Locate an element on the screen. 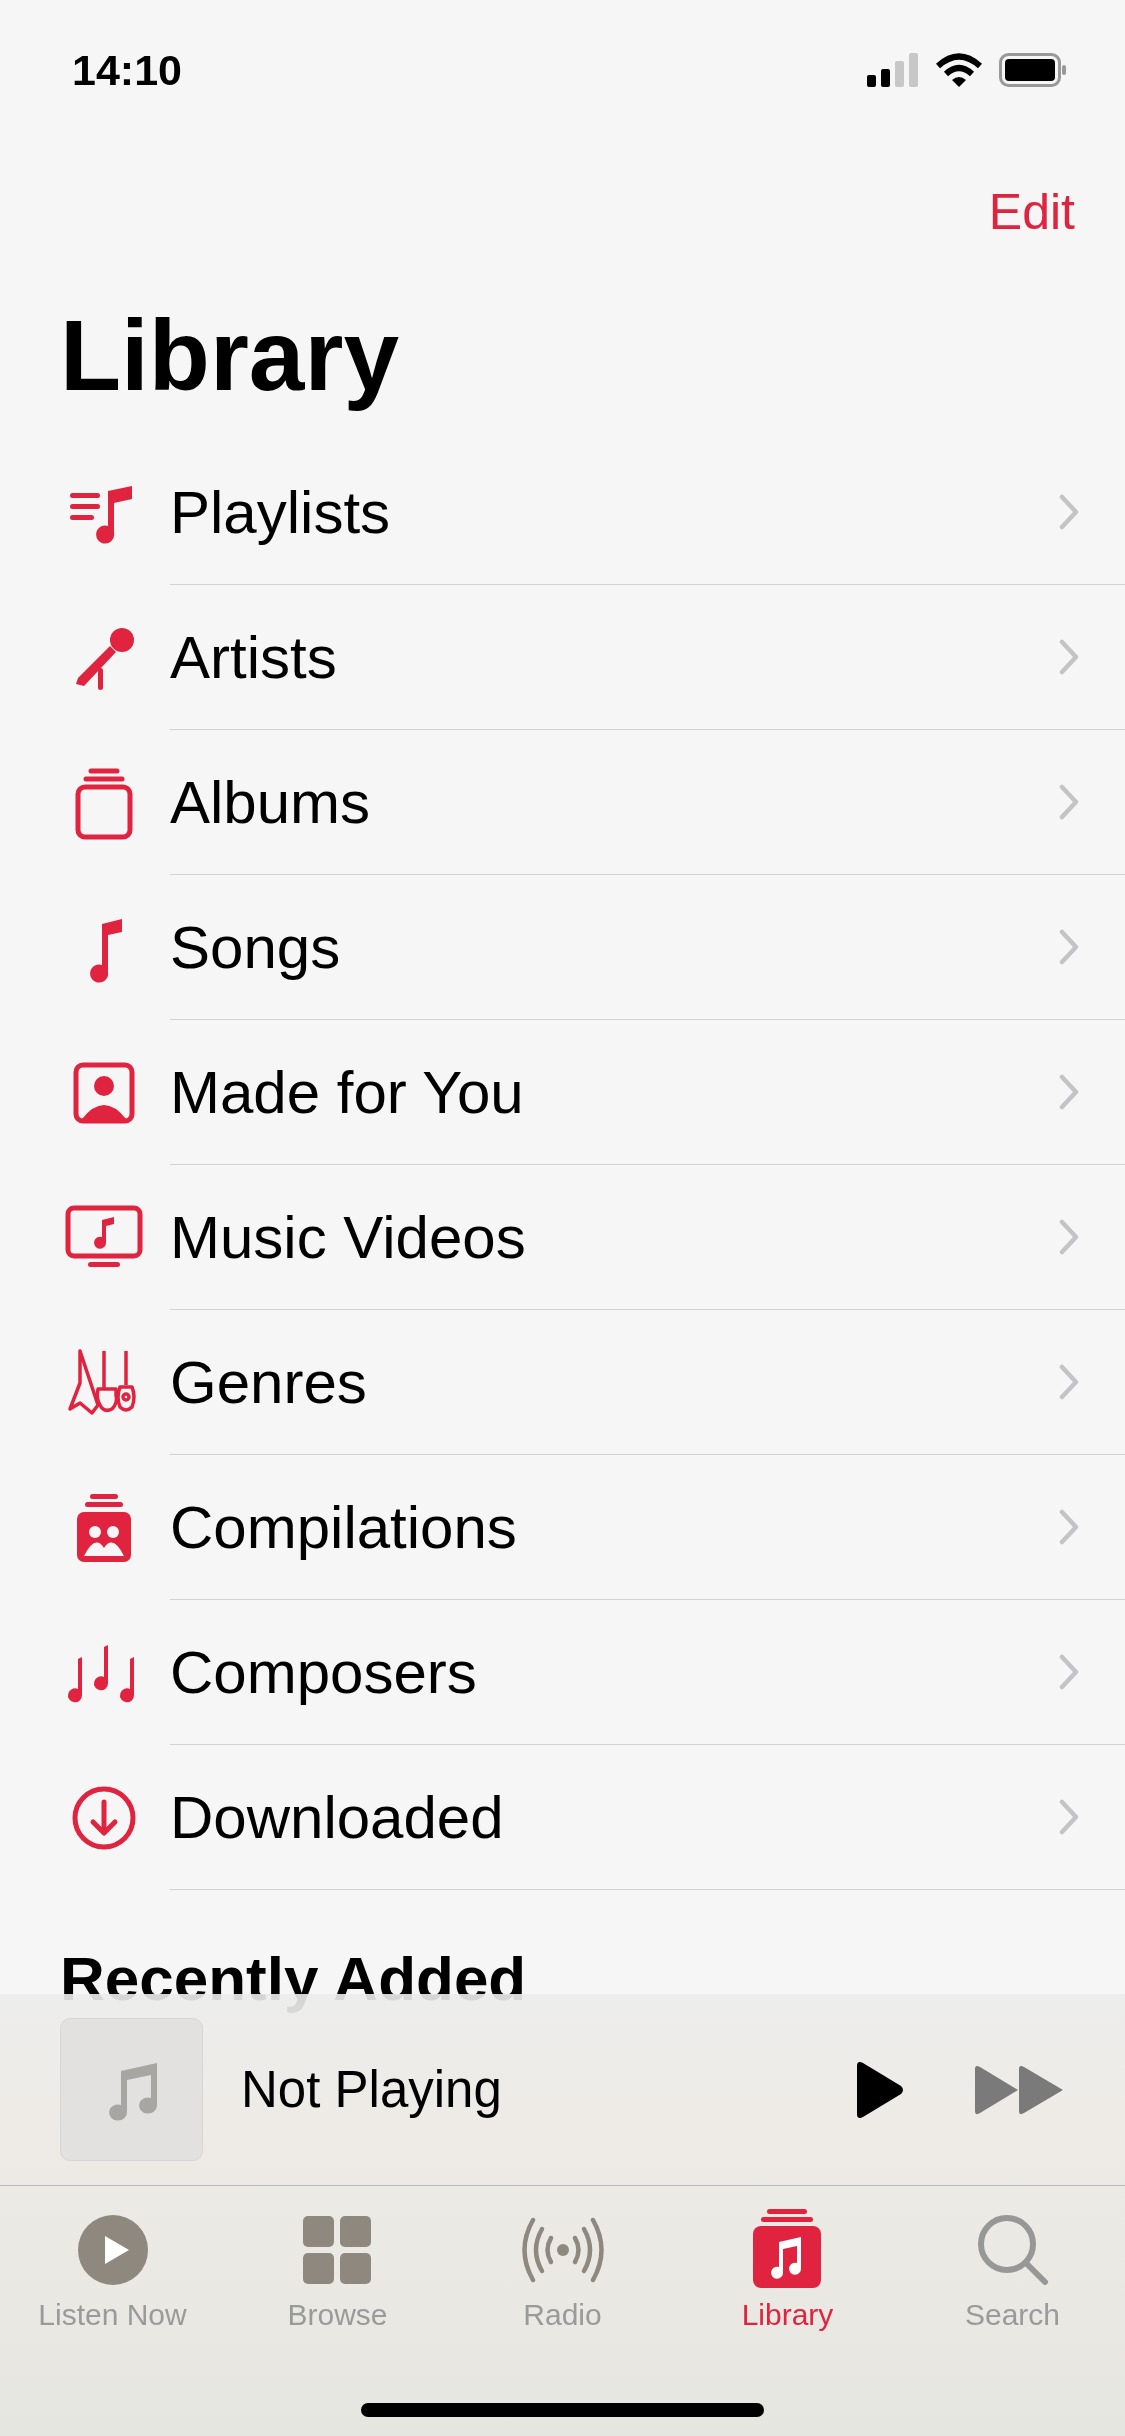  signal-icon is located at coordinates (893, 70).